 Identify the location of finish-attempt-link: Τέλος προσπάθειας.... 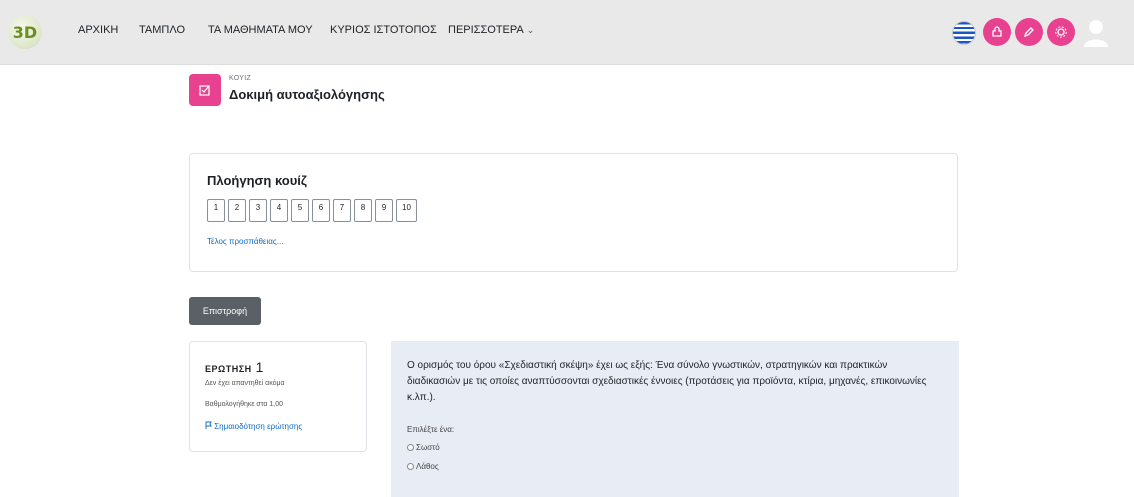
(245, 241).